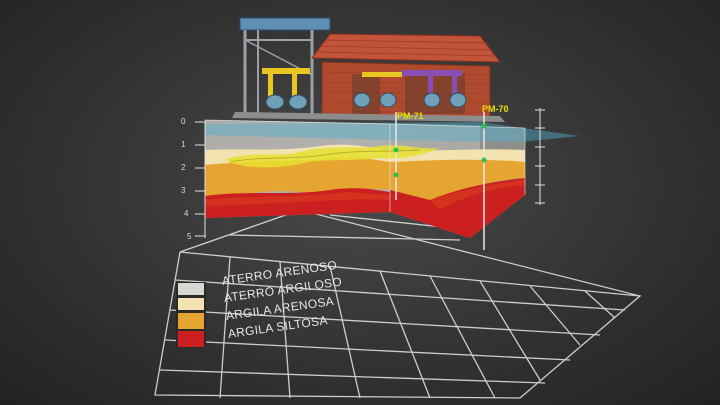  I want to click on legend-swatch-argila-siltosa, so click(191, 339).